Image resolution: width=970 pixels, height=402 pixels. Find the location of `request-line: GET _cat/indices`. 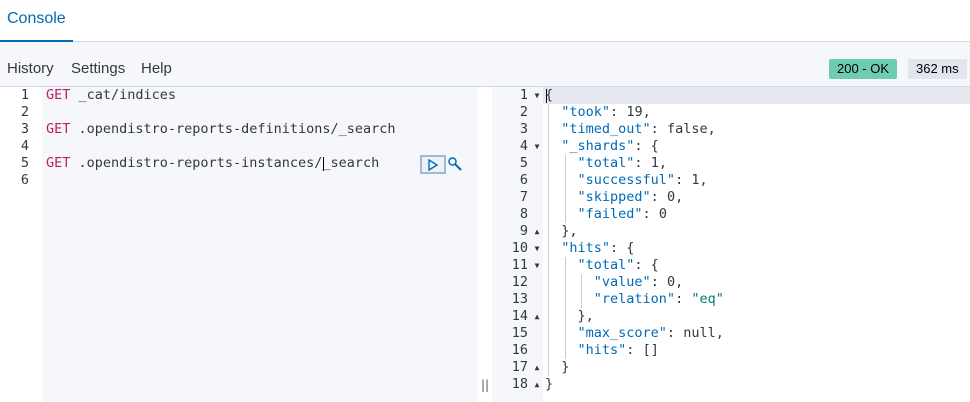

request-line: GET _cat/indices is located at coordinates (111, 95).